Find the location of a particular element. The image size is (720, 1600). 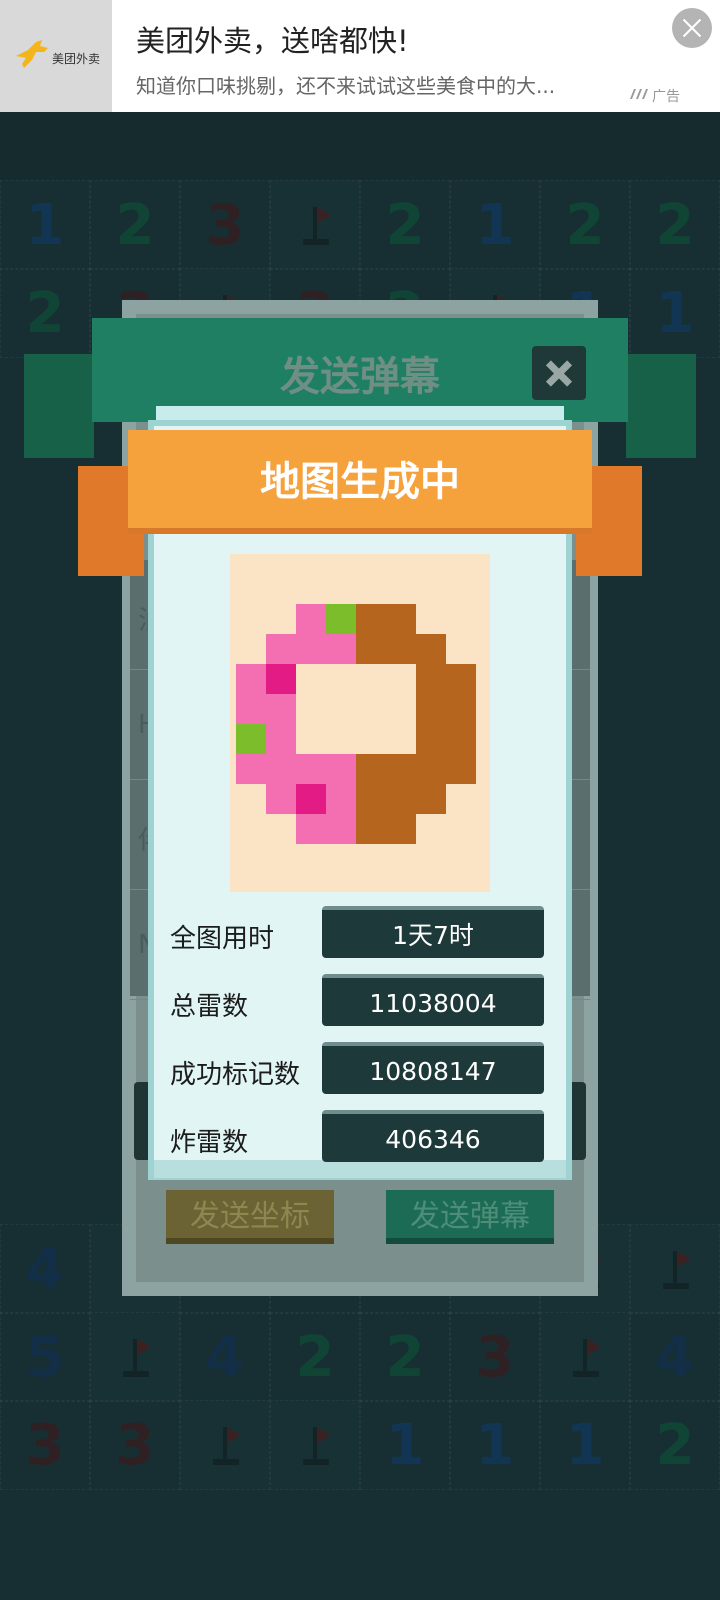

stat-label-total-mines: 总雷数 is located at coordinates (209, 1007).